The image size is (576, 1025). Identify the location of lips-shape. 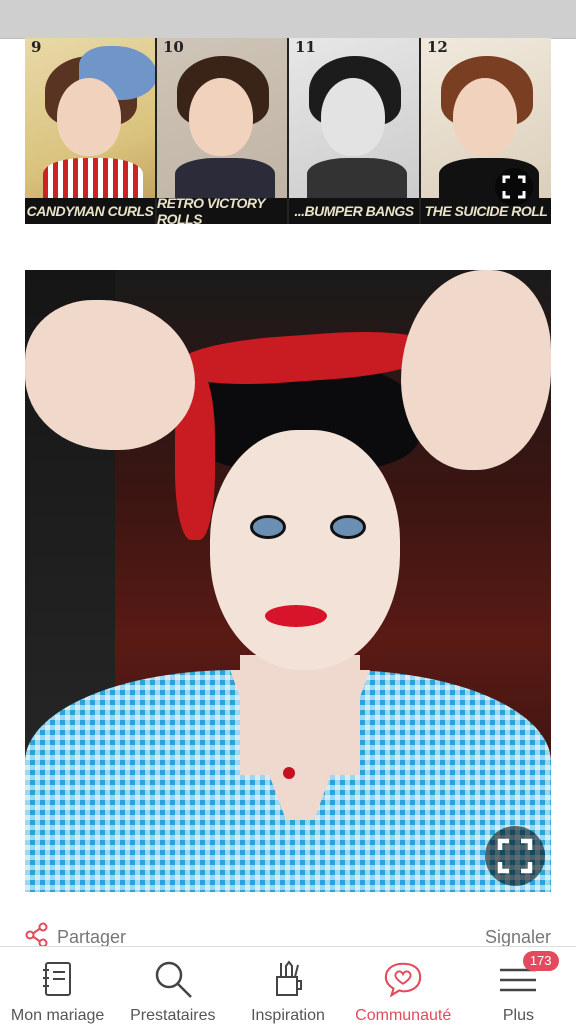
(296, 616).